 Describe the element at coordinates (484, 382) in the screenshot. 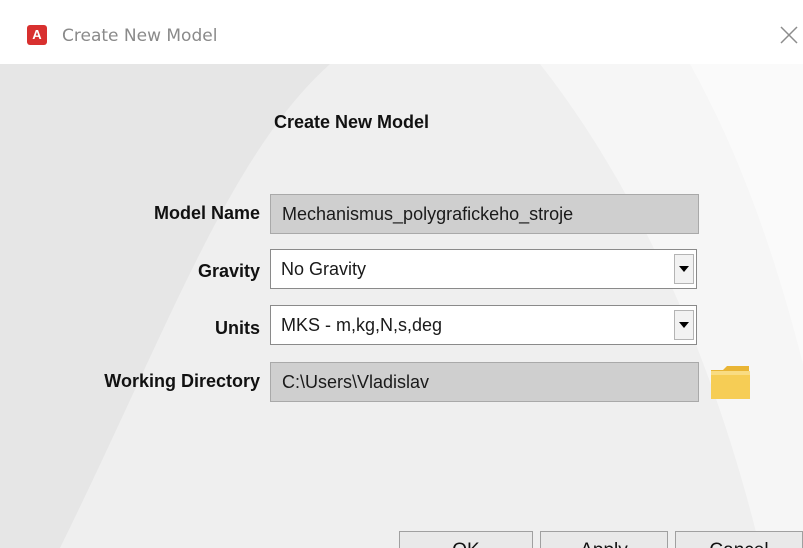

I see `working-directory-field: C:\Users\Vladislav` at that location.